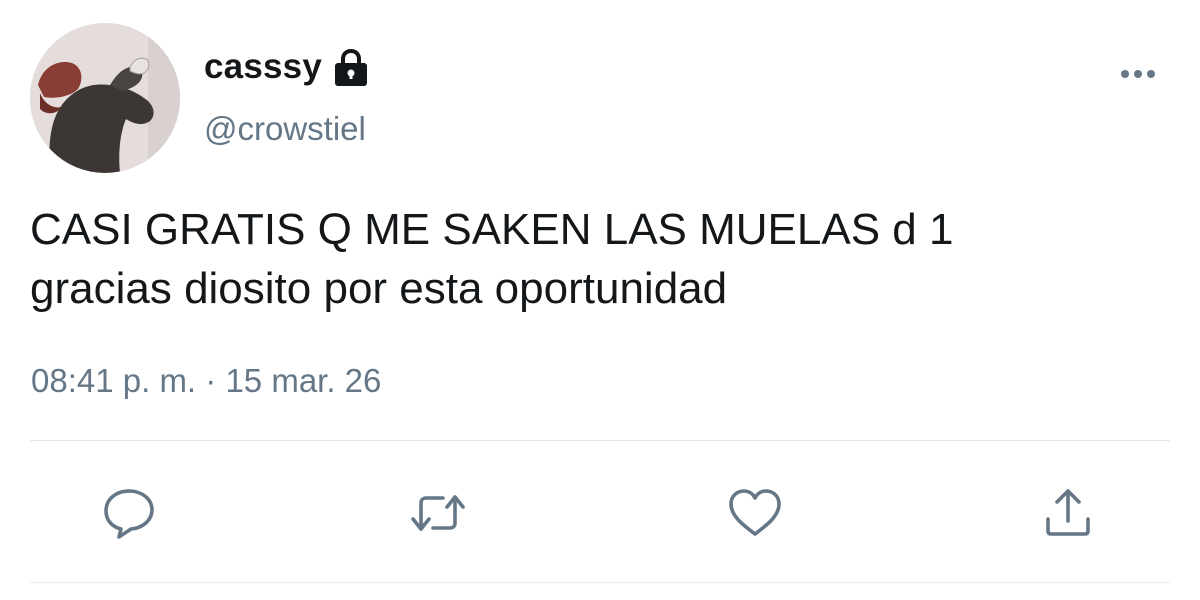 This screenshot has width=1200, height=600. Describe the element at coordinates (600, 440) in the screenshot. I see `divider` at that location.